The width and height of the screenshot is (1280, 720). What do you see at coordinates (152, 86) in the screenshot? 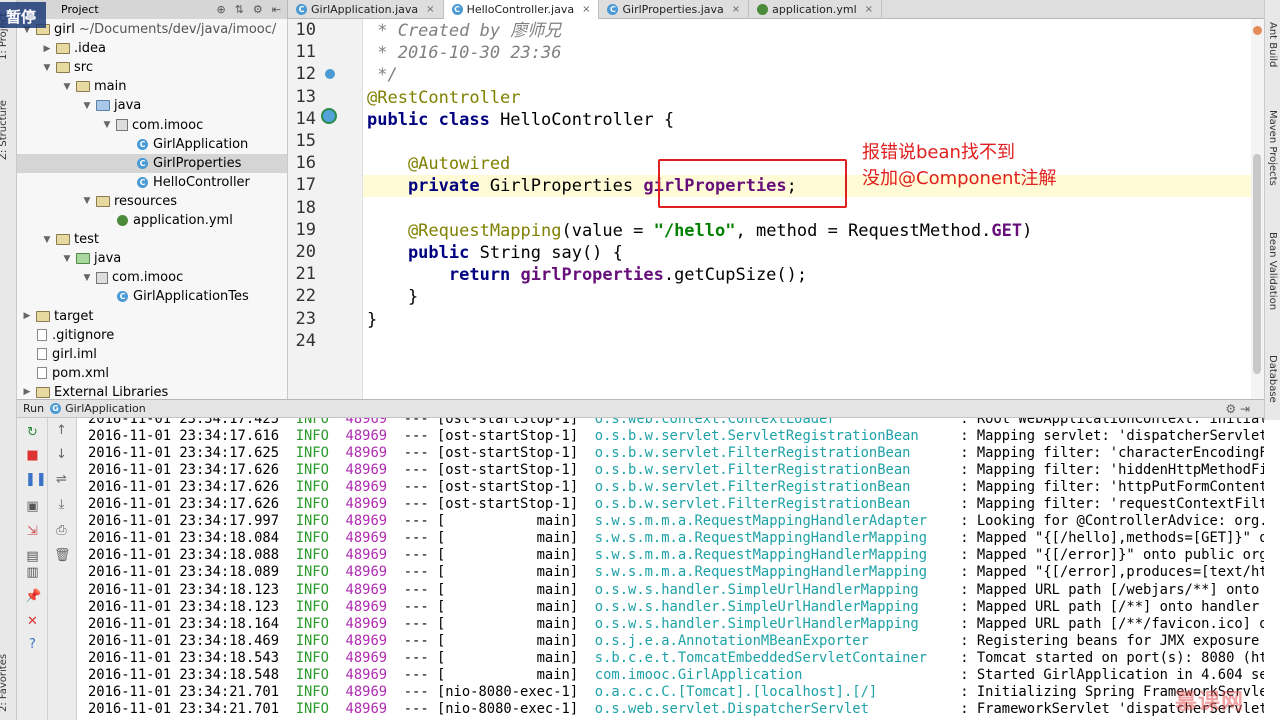
I see `tree-item: ▼ main` at bounding box center [152, 86].